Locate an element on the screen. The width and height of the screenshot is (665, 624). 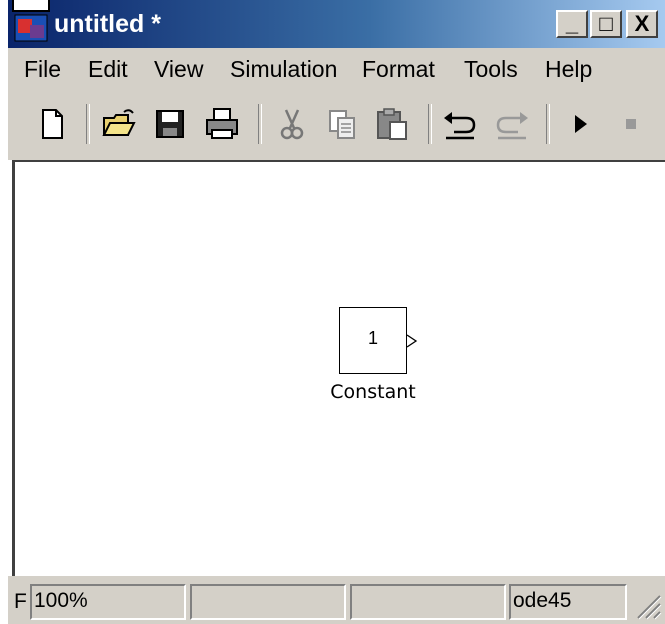
copy-icon is located at coordinates (342, 124).